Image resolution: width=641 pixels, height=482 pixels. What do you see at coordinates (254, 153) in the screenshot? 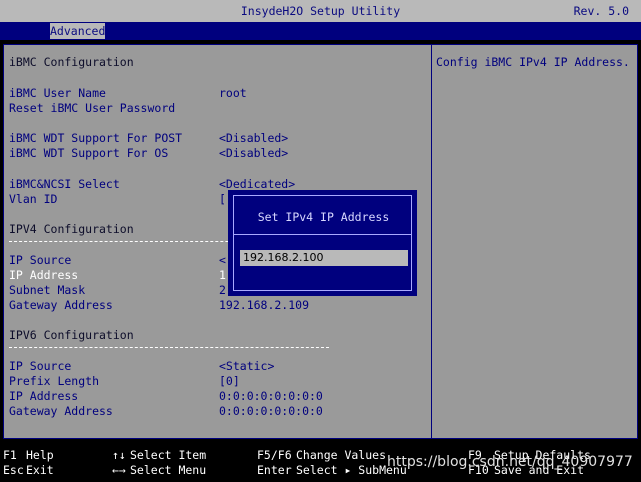
I see `value-wdt-os: <Disabled>` at bounding box center [254, 153].